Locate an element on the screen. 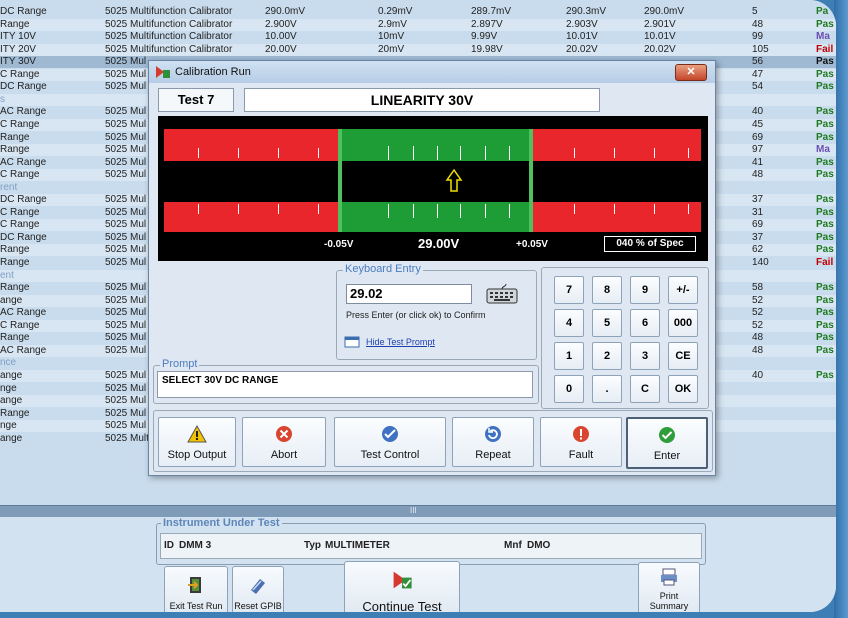 Image resolution: width=848 pixels, height=618 pixels. low-fail-band-bottom is located at coordinates (251, 217).